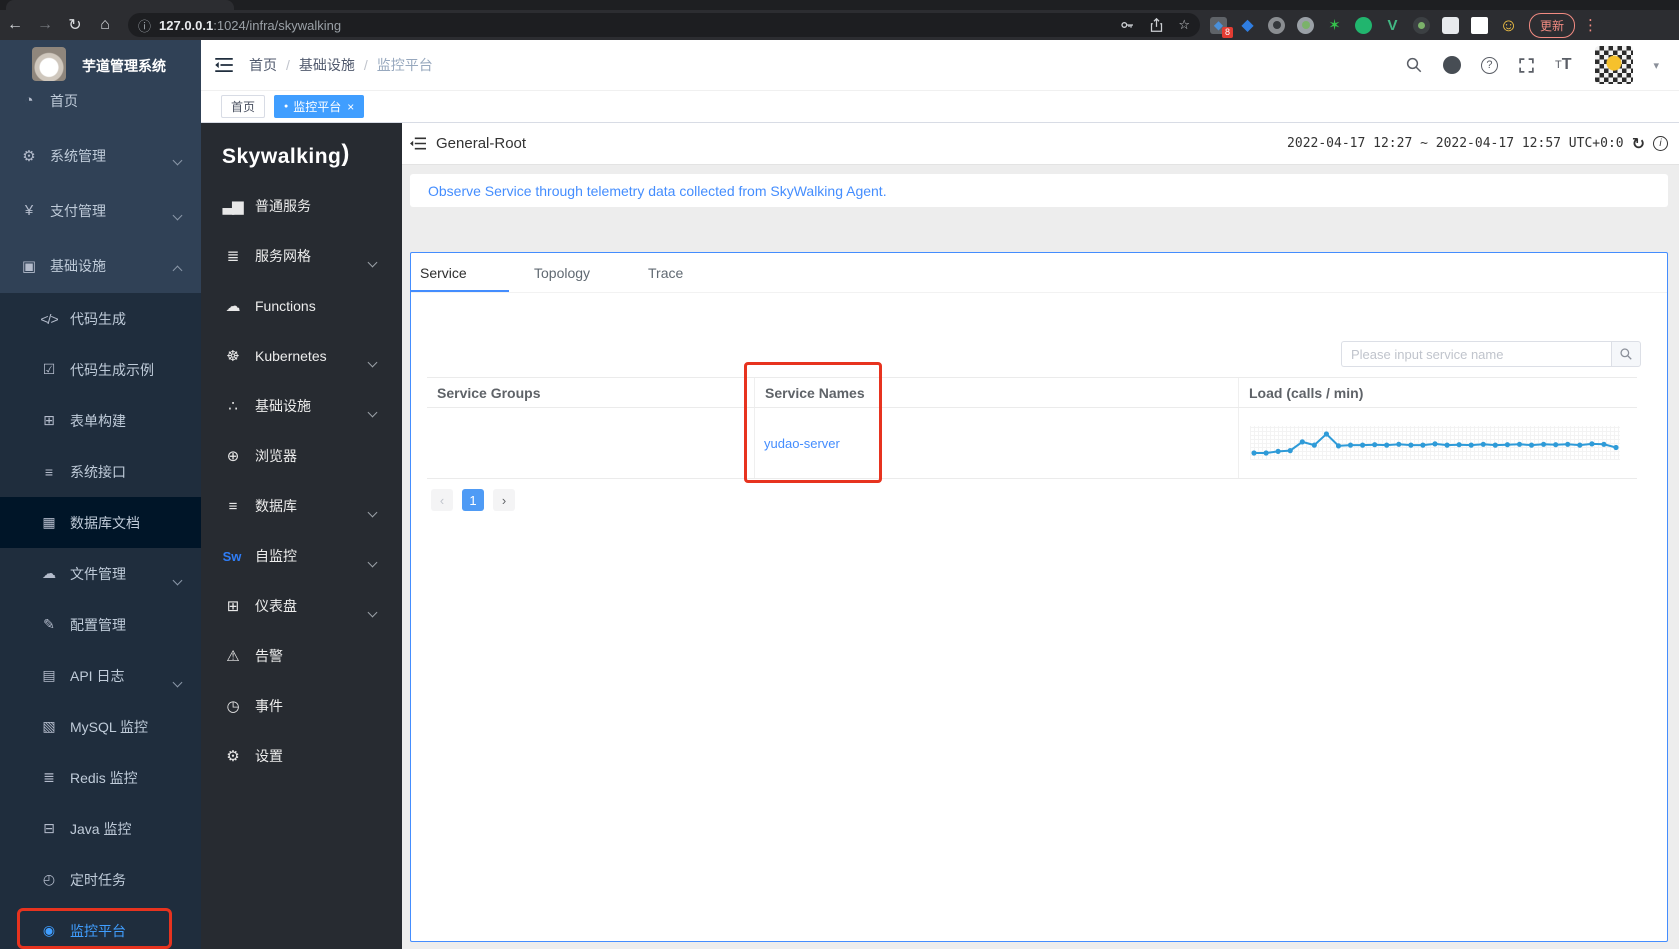 This screenshot has height=949, width=1679. What do you see at coordinates (75, 25) in the screenshot?
I see `reload-icon: ↻` at bounding box center [75, 25].